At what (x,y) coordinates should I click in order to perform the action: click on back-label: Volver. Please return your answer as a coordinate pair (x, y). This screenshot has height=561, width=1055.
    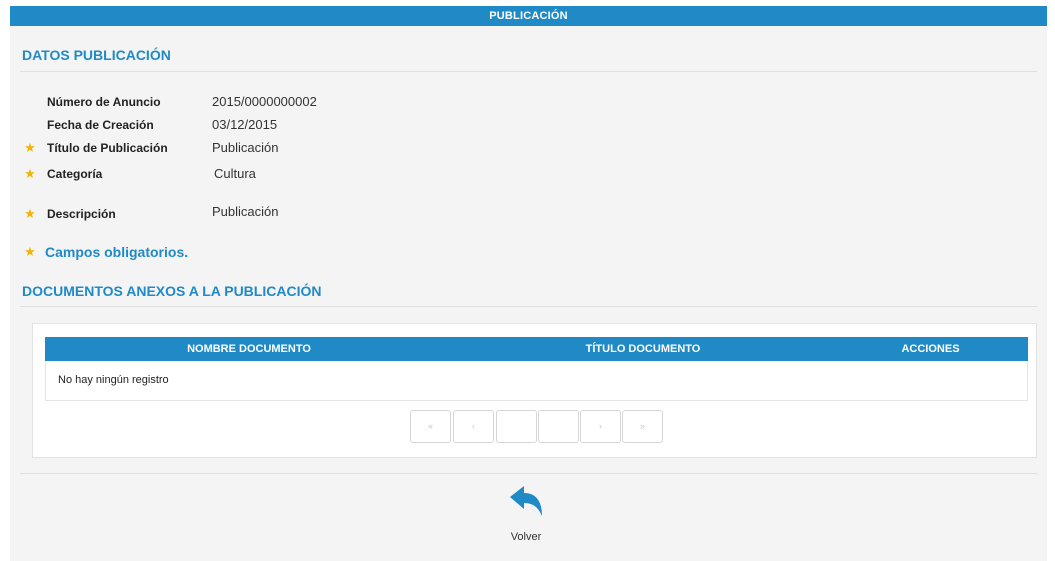
    Looking at the image, I should click on (526, 537).